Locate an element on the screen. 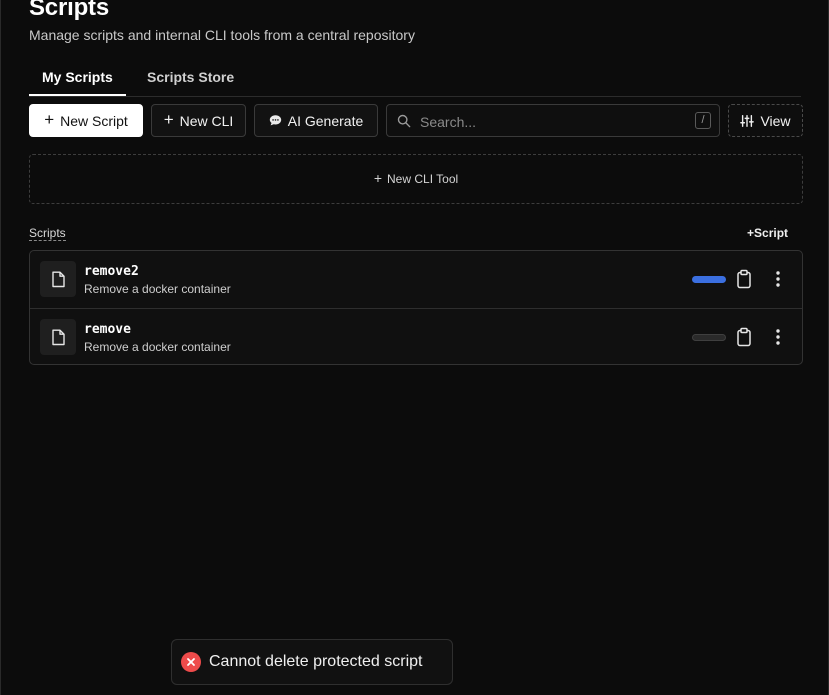  new-cli-tool-label: New CLI Tool is located at coordinates (423, 179).